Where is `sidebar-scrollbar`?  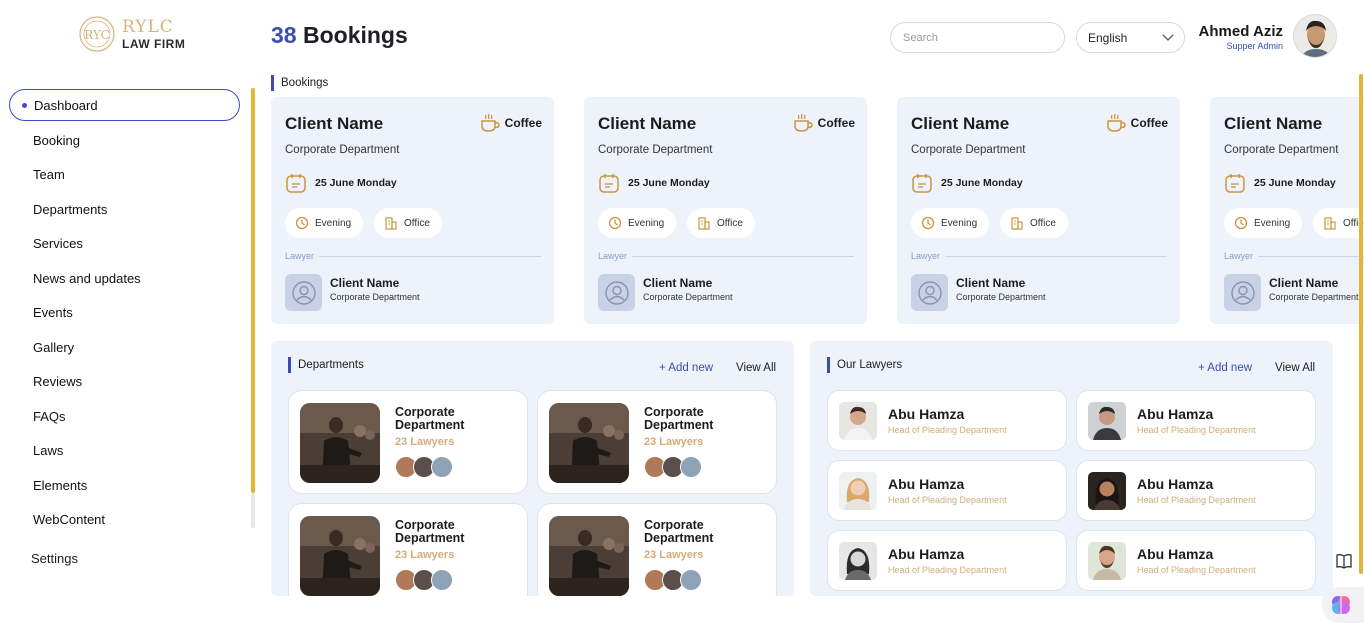 sidebar-scrollbar is located at coordinates (253, 308).